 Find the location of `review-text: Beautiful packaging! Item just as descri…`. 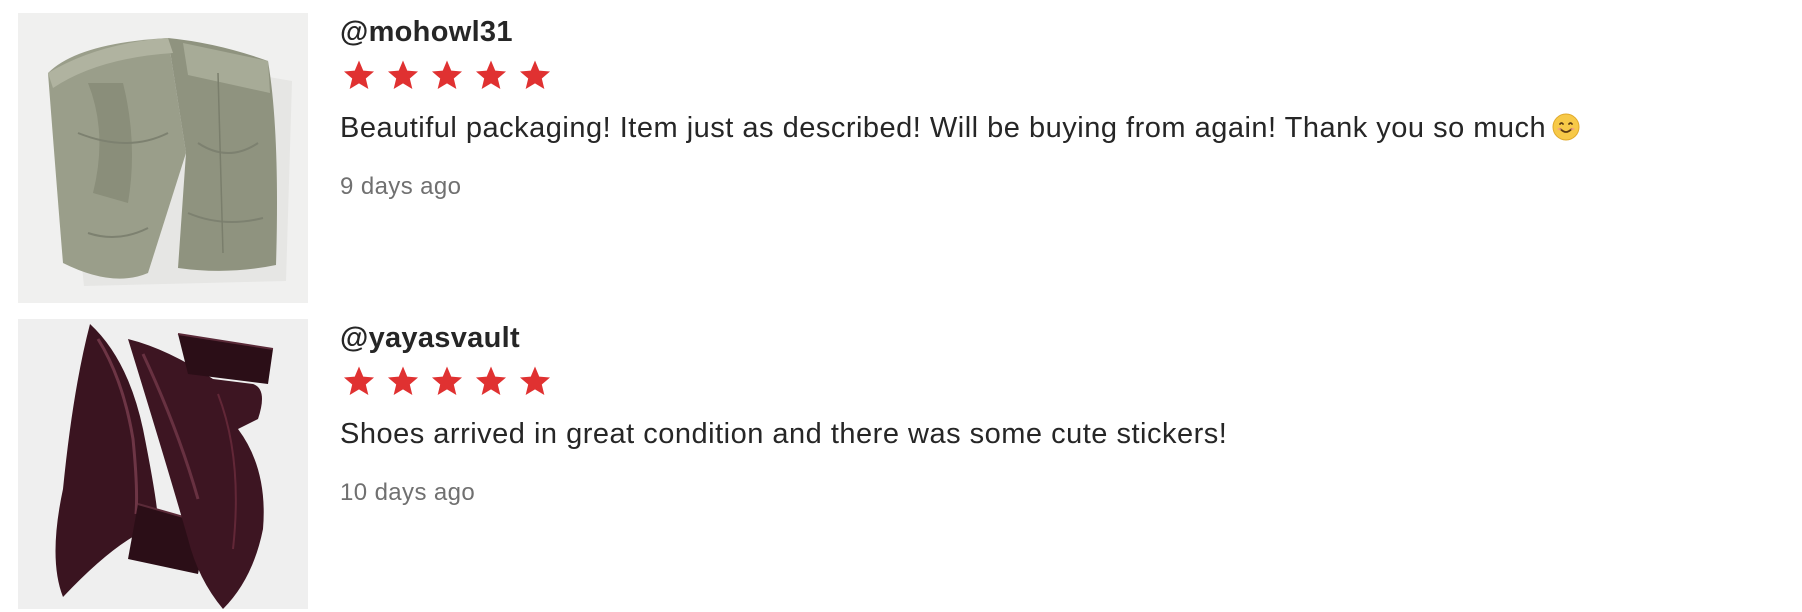

review-text: Beautiful packaging! Item just as descri… is located at coordinates (943, 128).